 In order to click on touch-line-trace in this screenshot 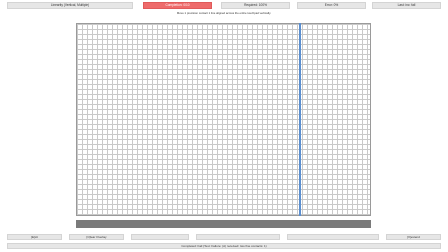, I will do `click(300, 119)`.